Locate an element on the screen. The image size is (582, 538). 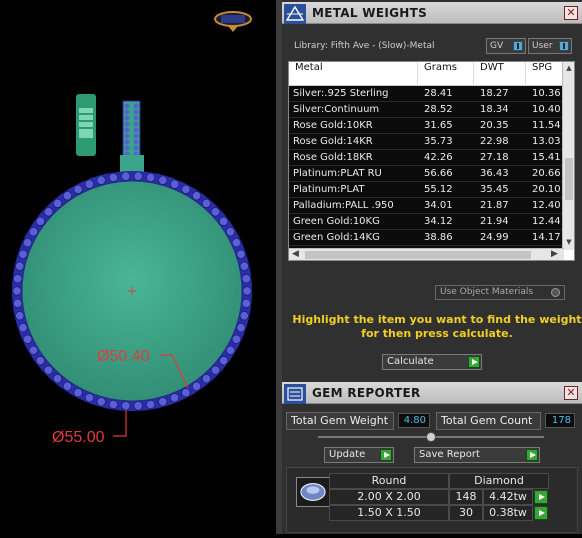
gem-reporter-titlebar: GEM REPORTER ✕ is located at coordinates (432, 393).